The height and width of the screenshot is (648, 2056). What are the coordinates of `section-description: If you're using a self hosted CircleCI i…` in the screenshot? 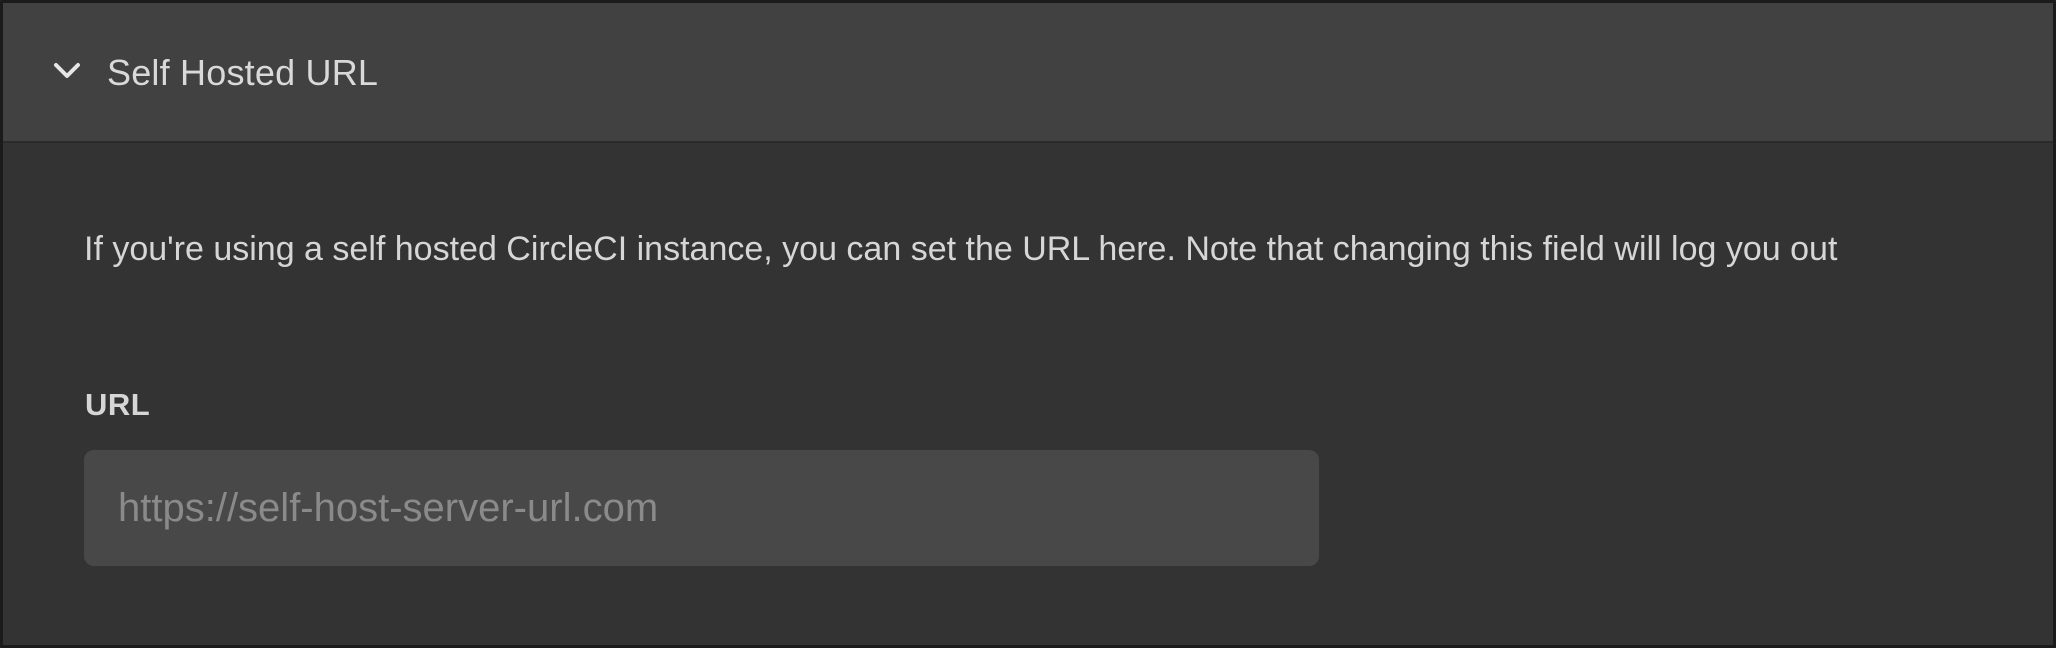 It's located at (961, 249).